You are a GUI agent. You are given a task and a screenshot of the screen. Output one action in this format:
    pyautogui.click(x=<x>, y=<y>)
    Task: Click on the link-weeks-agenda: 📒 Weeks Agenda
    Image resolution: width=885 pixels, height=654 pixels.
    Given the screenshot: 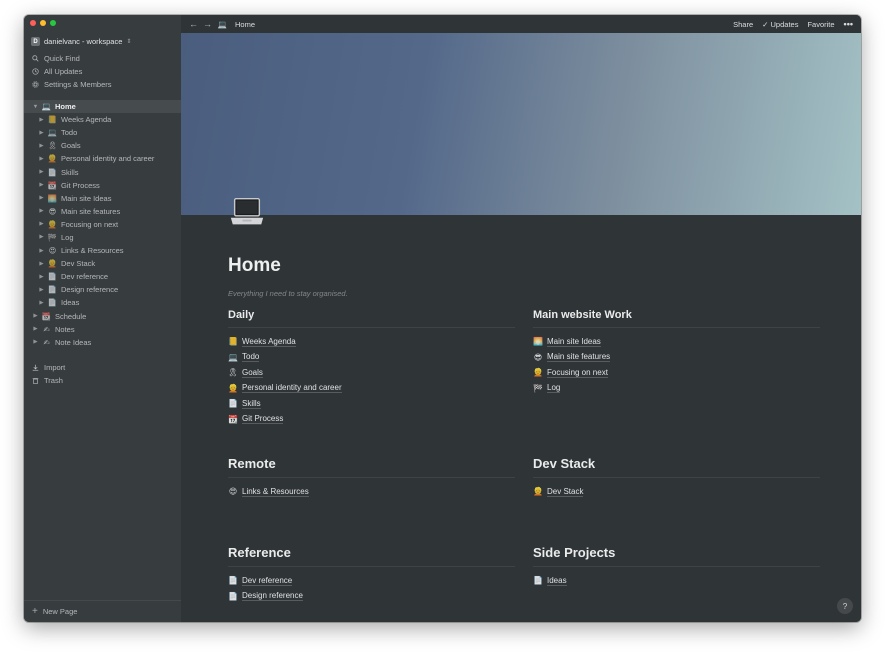 What is the action you would take?
    pyautogui.click(x=371, y=342)
    